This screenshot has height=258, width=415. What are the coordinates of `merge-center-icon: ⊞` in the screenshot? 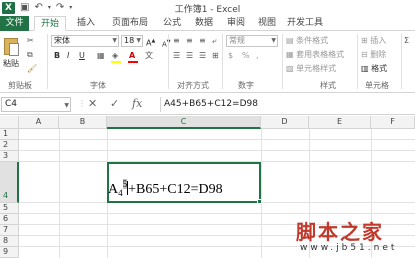 It's located at (215, 56).